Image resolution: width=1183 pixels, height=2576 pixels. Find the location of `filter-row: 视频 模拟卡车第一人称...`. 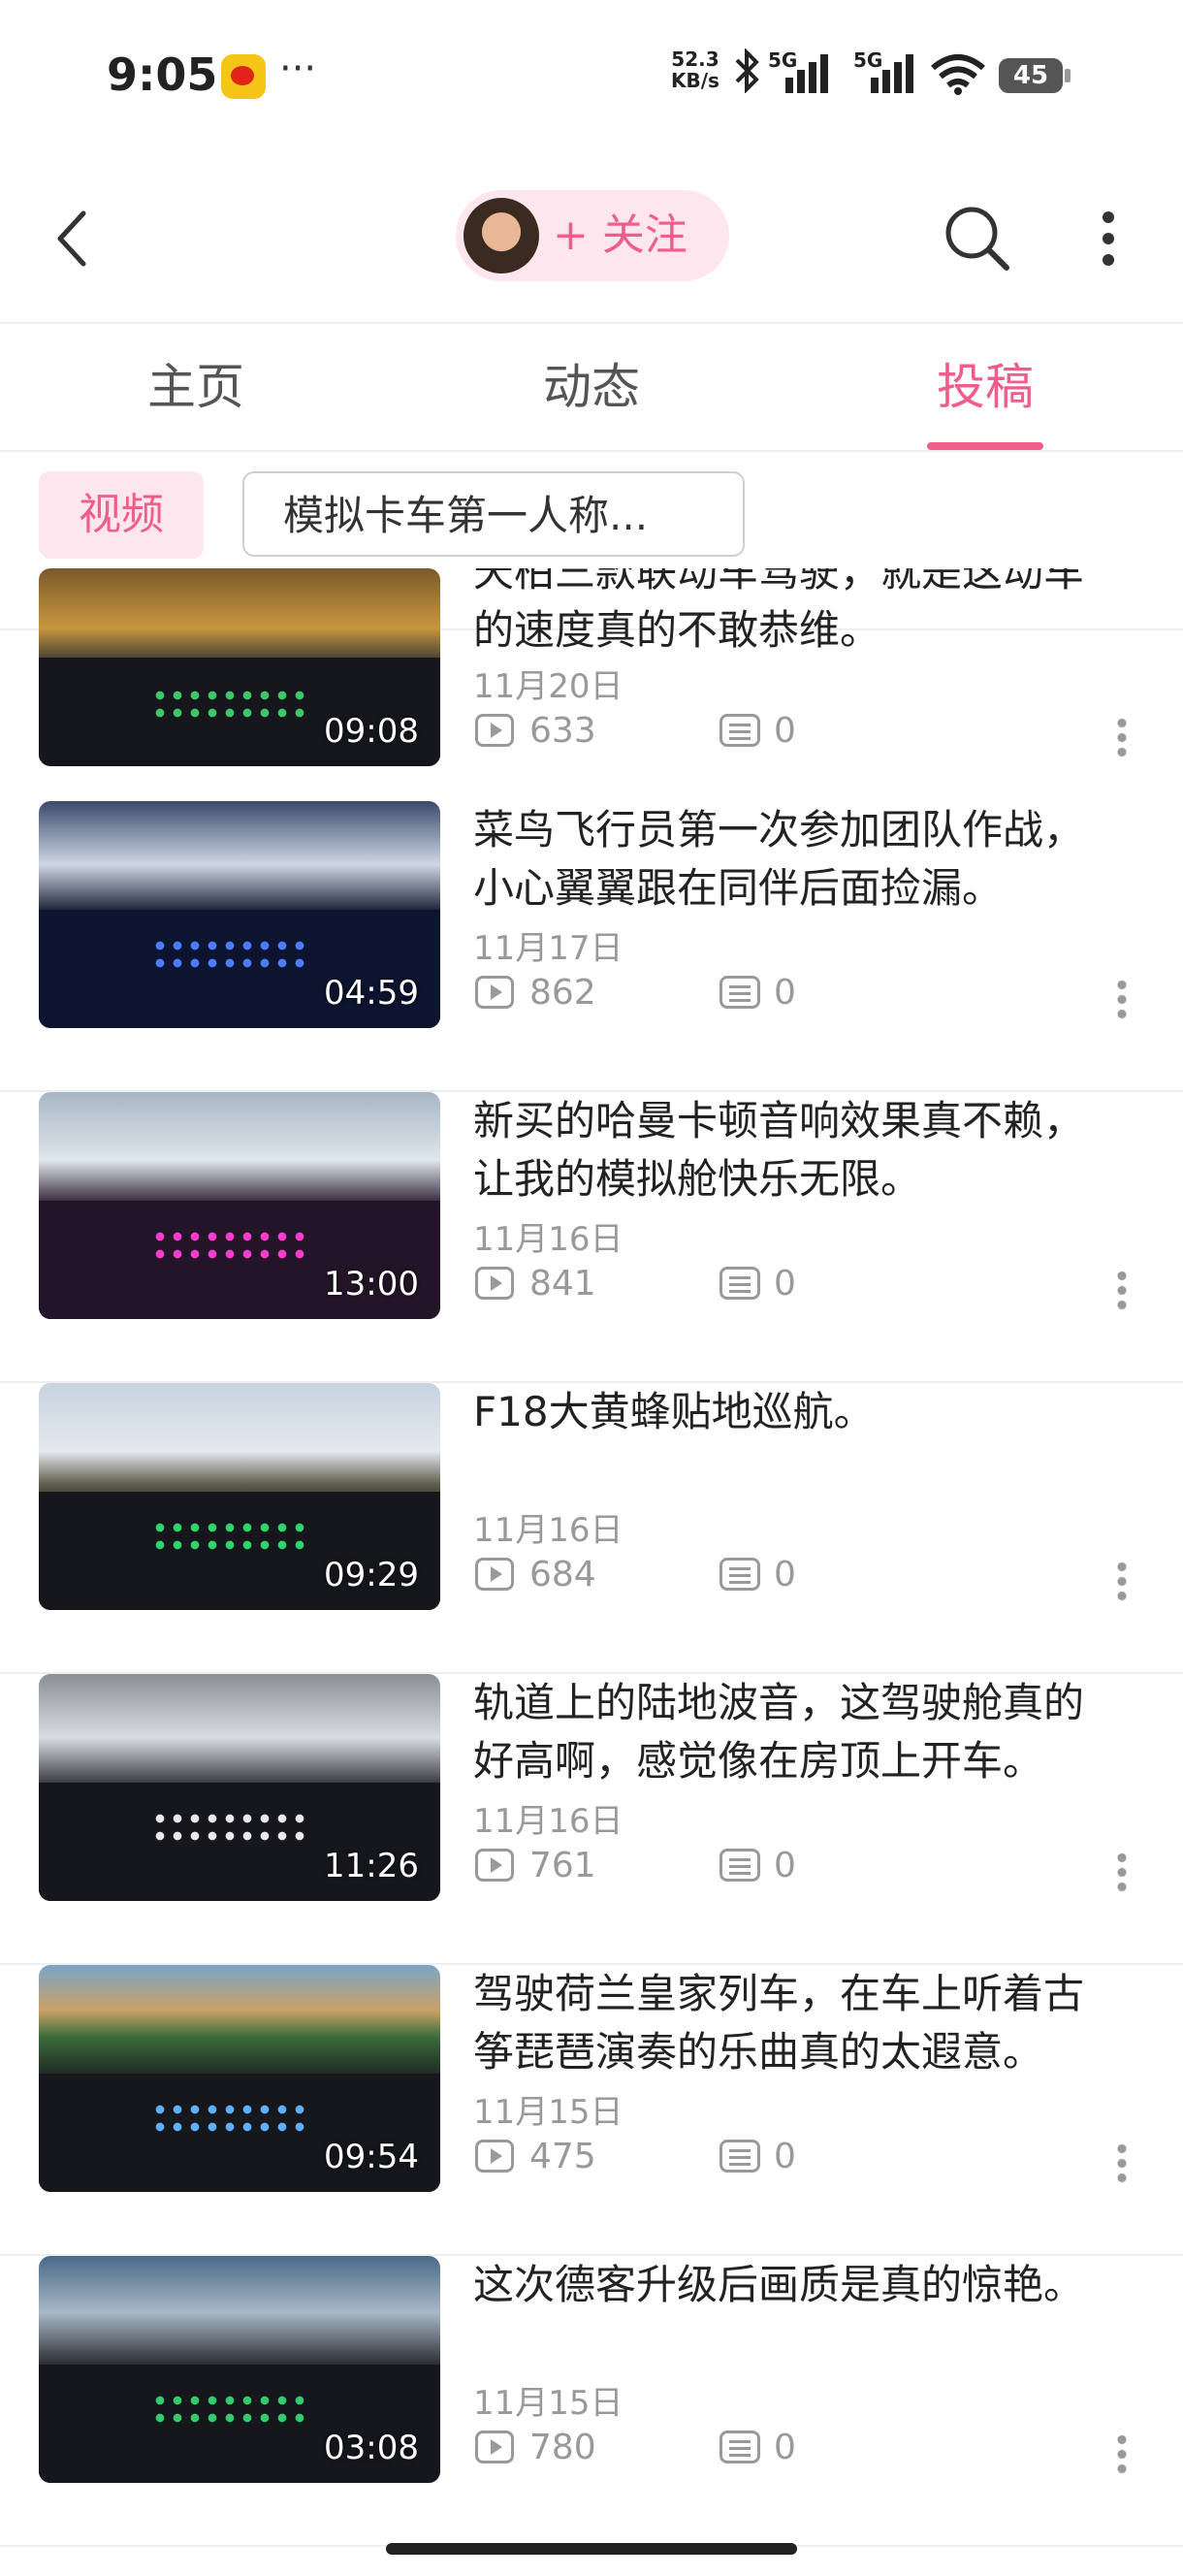

filter-row: 视频 模拟卡车第一人称... is located at coordinates (591, 510).